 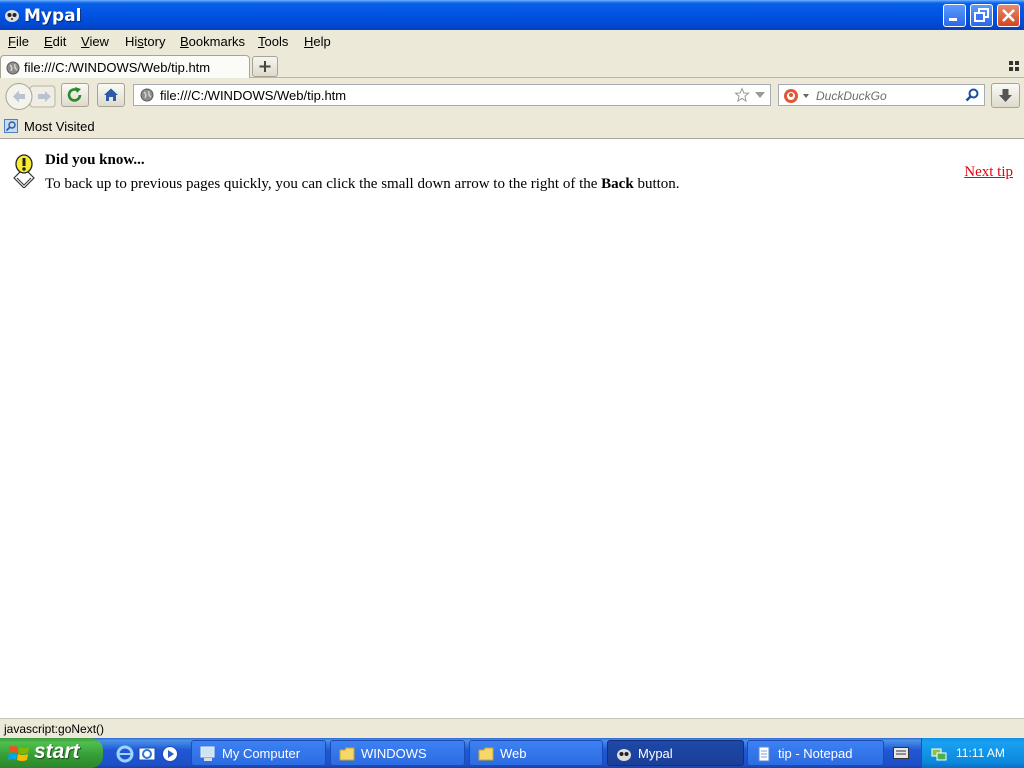 I want to click on restore-icon, so click(x=981, y=15).